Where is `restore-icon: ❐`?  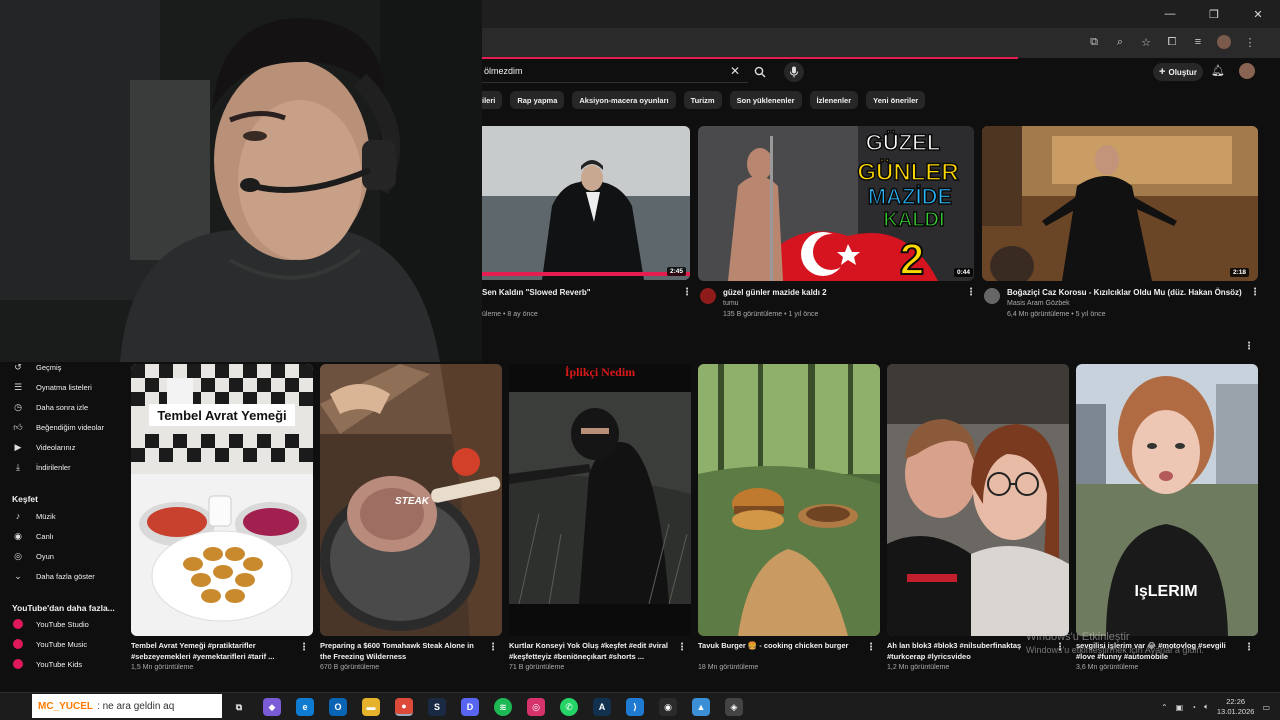 restore-icon: ❐ is located at coordinates (1214, 14).